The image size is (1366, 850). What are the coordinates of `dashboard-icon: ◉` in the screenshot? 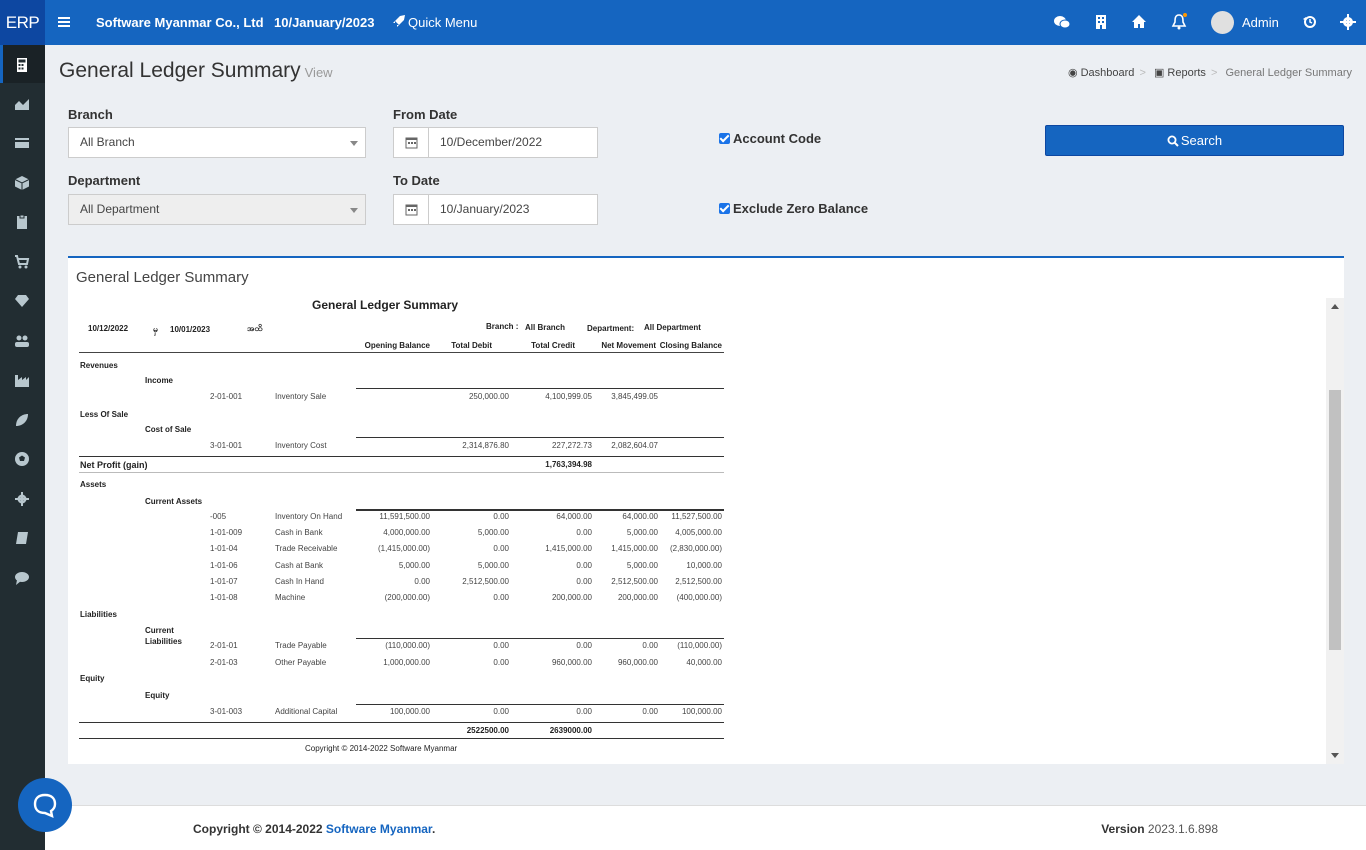 It's located at (1072, 73).